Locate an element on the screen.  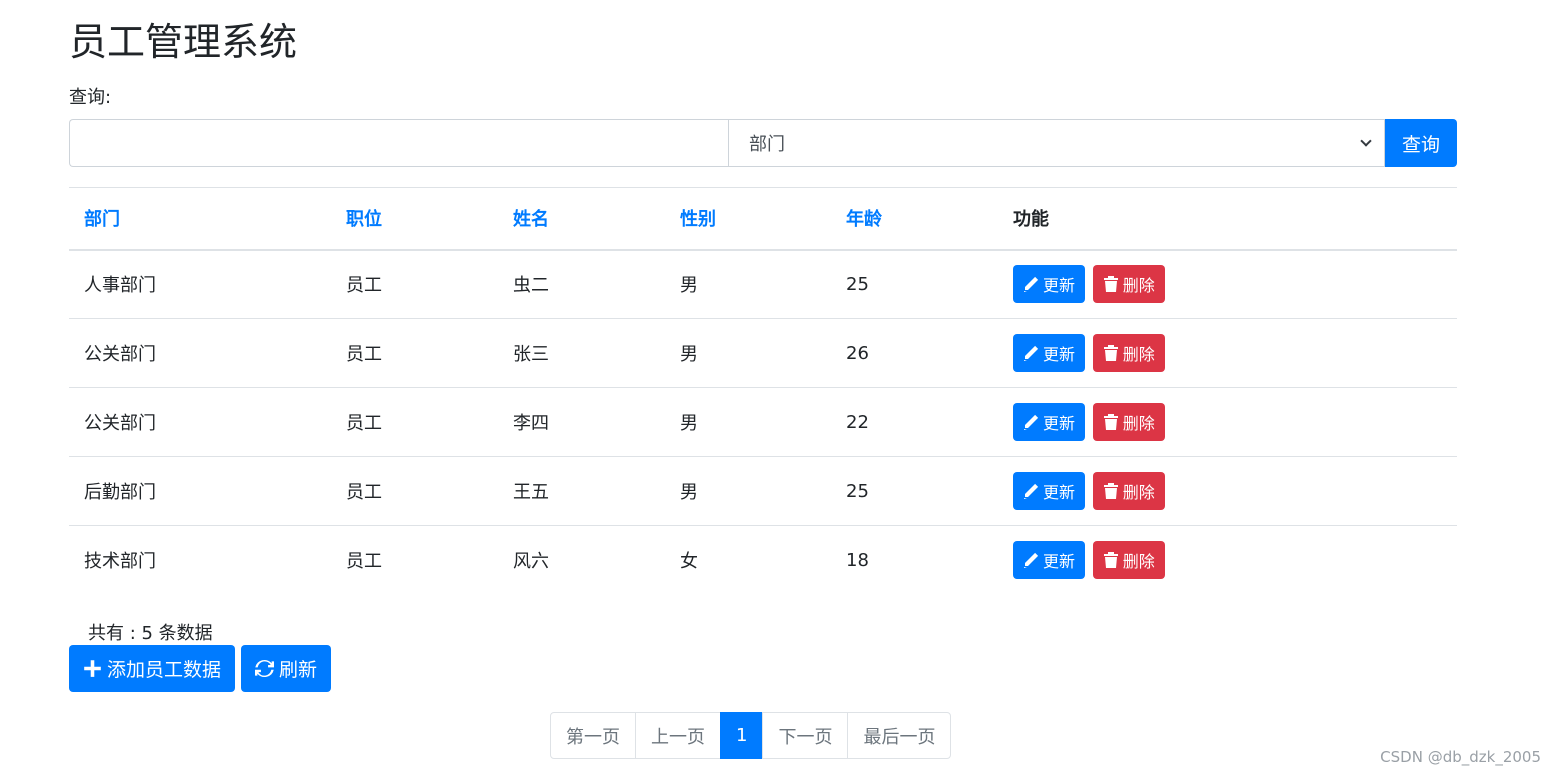
cell-name: 风六 is located at coordinates (581, 560).